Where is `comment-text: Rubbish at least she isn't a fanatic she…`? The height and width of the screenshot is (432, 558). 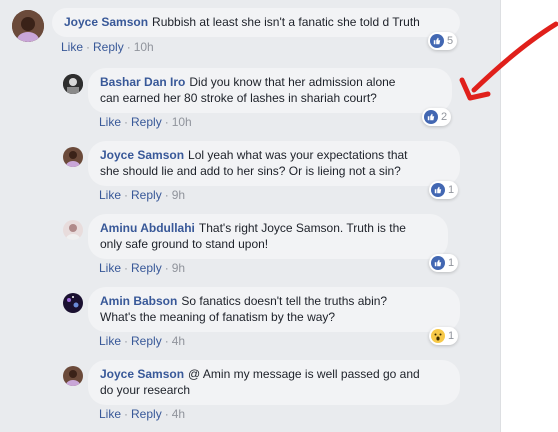
comment-text: Rubbish at least she isn't a fanatic she… is located at coordinates (286, 22).